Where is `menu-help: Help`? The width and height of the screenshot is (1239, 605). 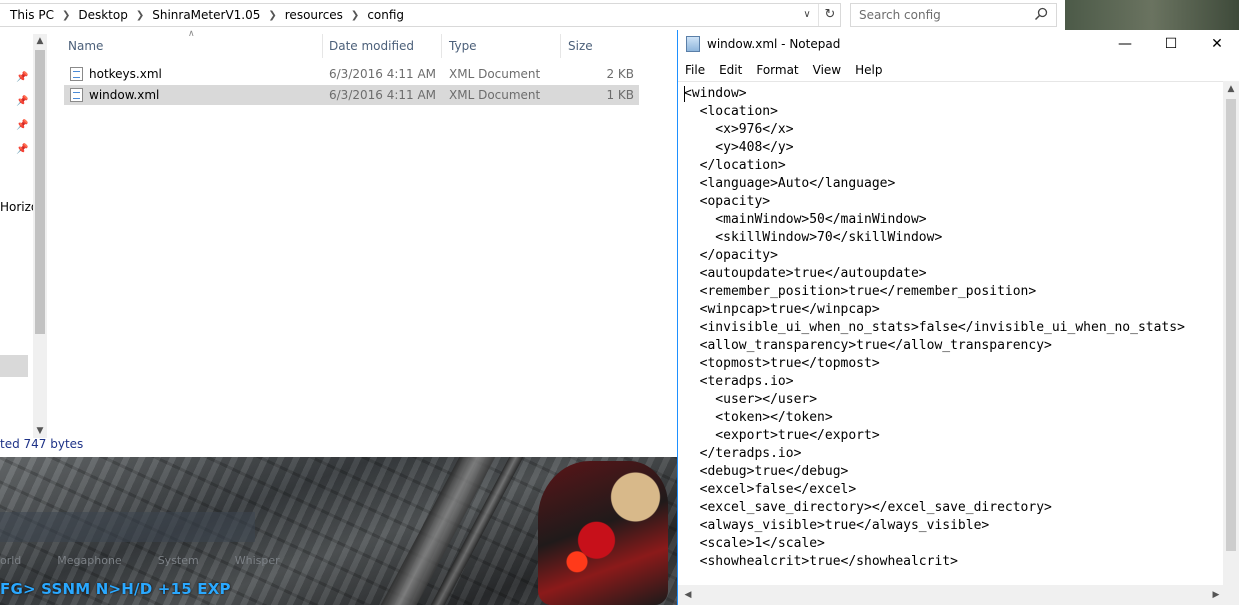
menu-help: Help is located at coordinates (868, 70).